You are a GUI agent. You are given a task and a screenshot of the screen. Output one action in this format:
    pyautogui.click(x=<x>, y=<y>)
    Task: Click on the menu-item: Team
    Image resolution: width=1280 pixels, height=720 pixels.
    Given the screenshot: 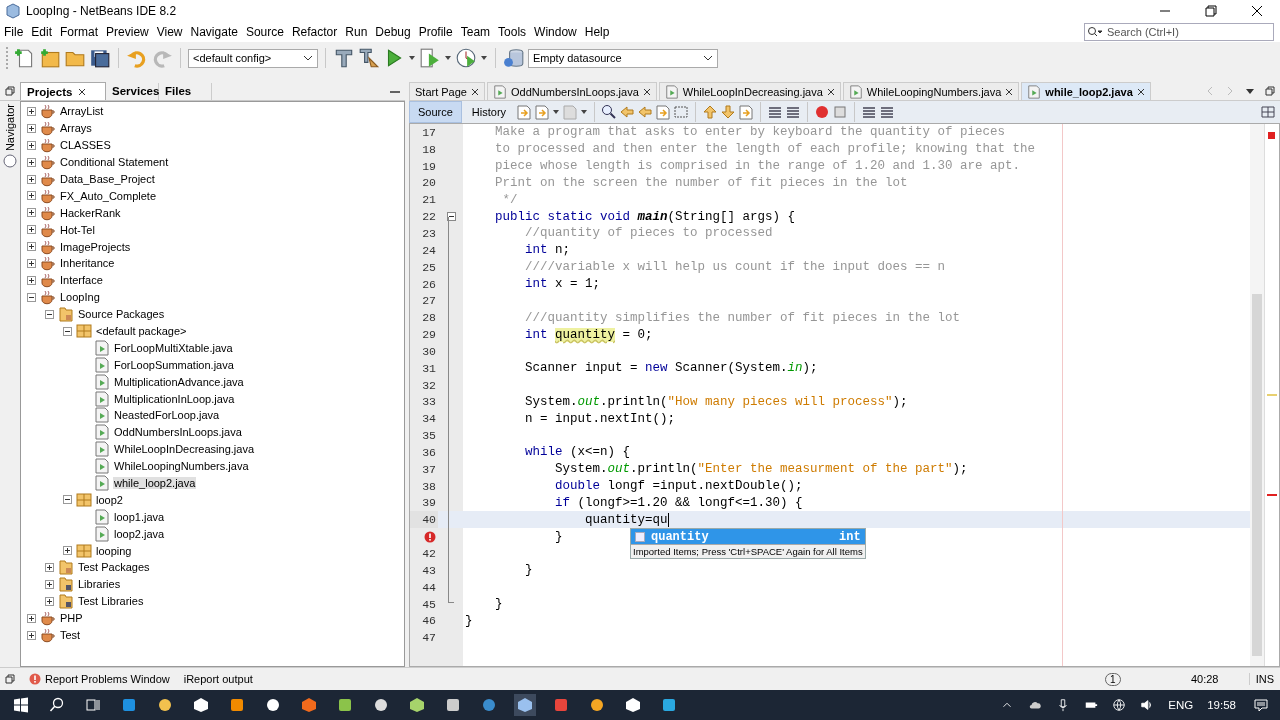 What is the action you would take?
    pyautogui.click(x=475, y=32)
    